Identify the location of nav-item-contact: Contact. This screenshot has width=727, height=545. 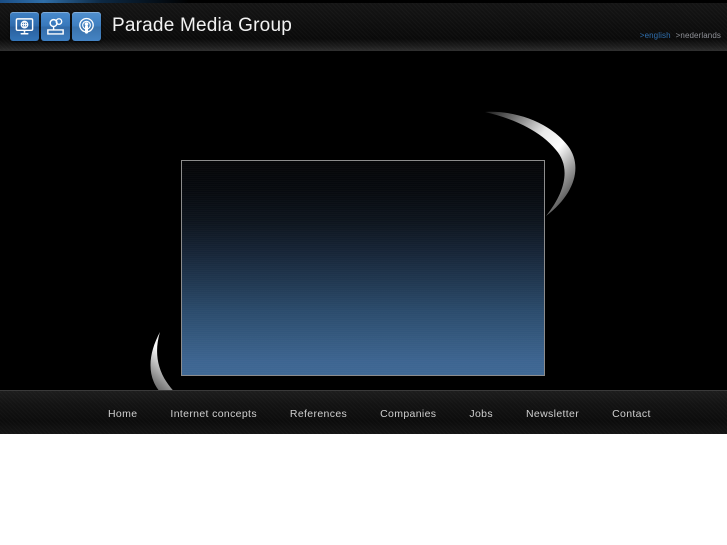
(631, 413).